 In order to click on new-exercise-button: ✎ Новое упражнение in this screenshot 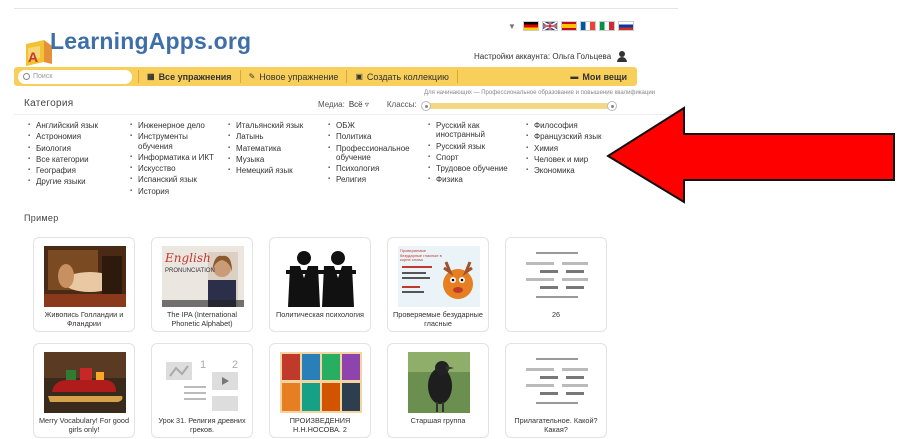, I will do `click(294, 76)`.